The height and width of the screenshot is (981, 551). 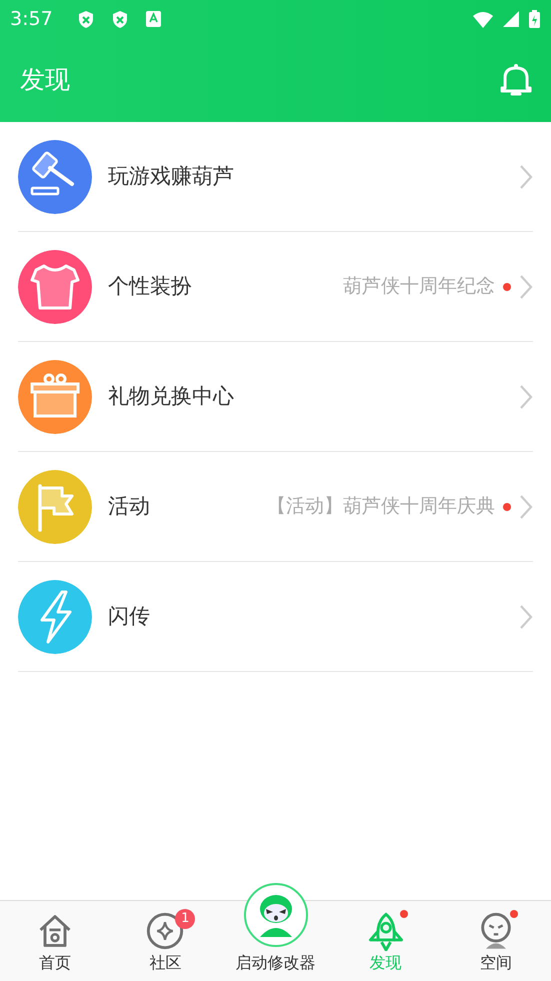 I want to click on page-title: 发现, so click(x=45, y=80).